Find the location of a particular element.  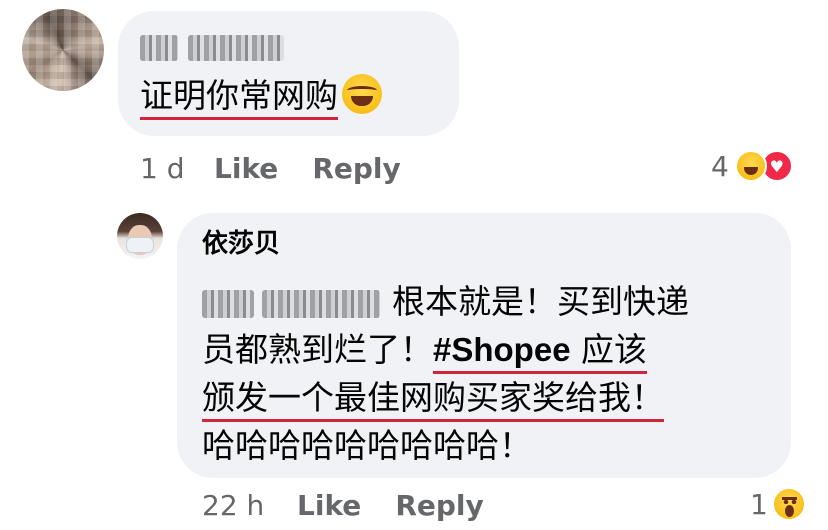

reply-actions: 22 h Like Reply is located at coordinates (343, 505).